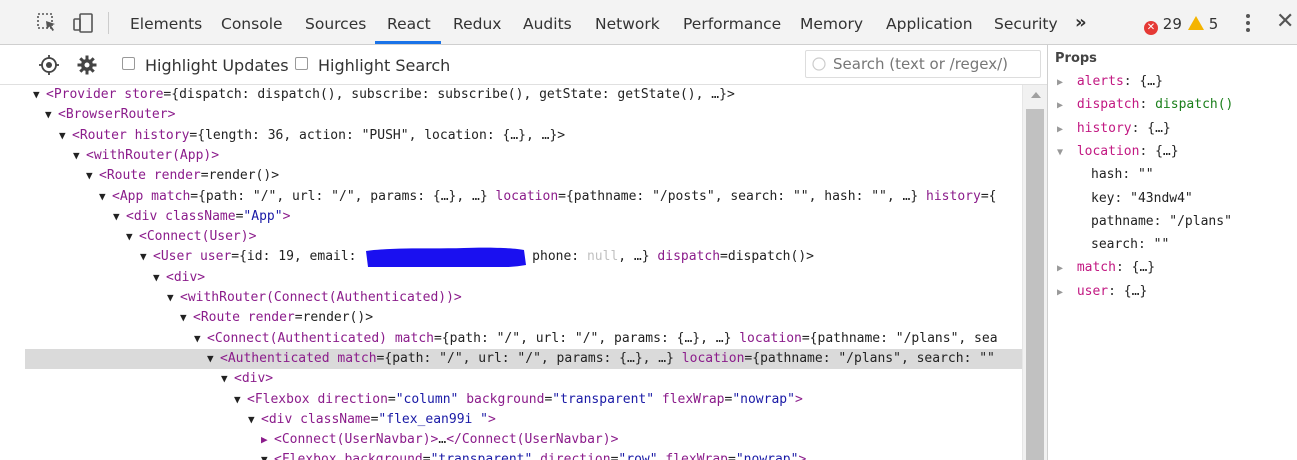  I want to click on error-count-badge: ✕ 29, so click(1163, 24).